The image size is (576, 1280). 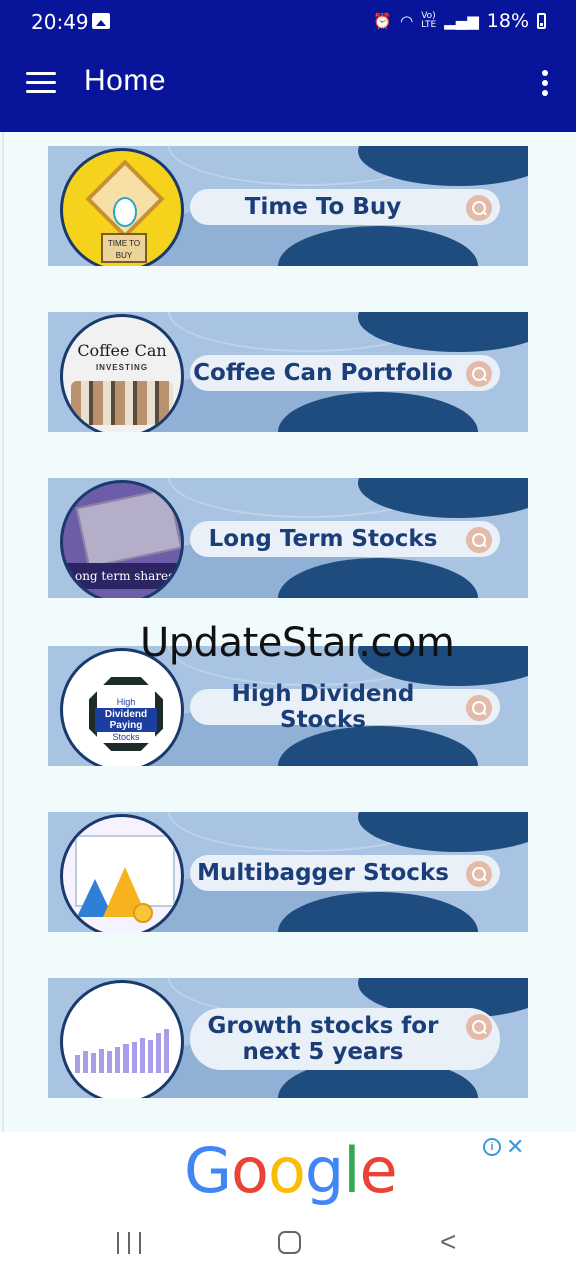 I want to click on art-top: High, so click(x=126, y=702).